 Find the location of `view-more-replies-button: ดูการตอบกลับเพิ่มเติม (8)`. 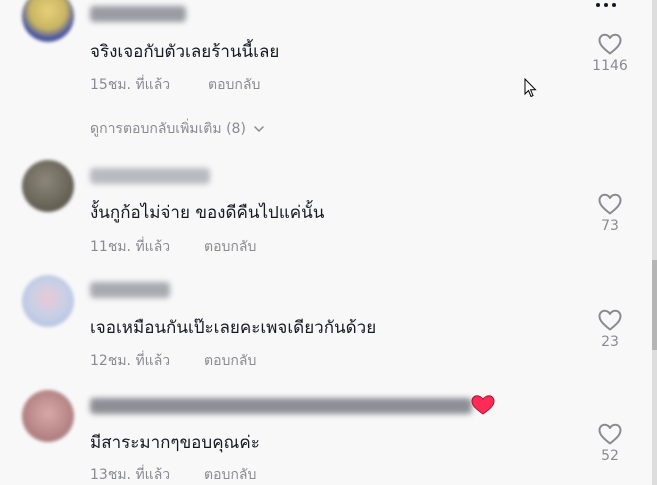

view-more-replies-button: ดูการตอบกลับเพิ่มเติม (8) is located at coordinates (178, 129).